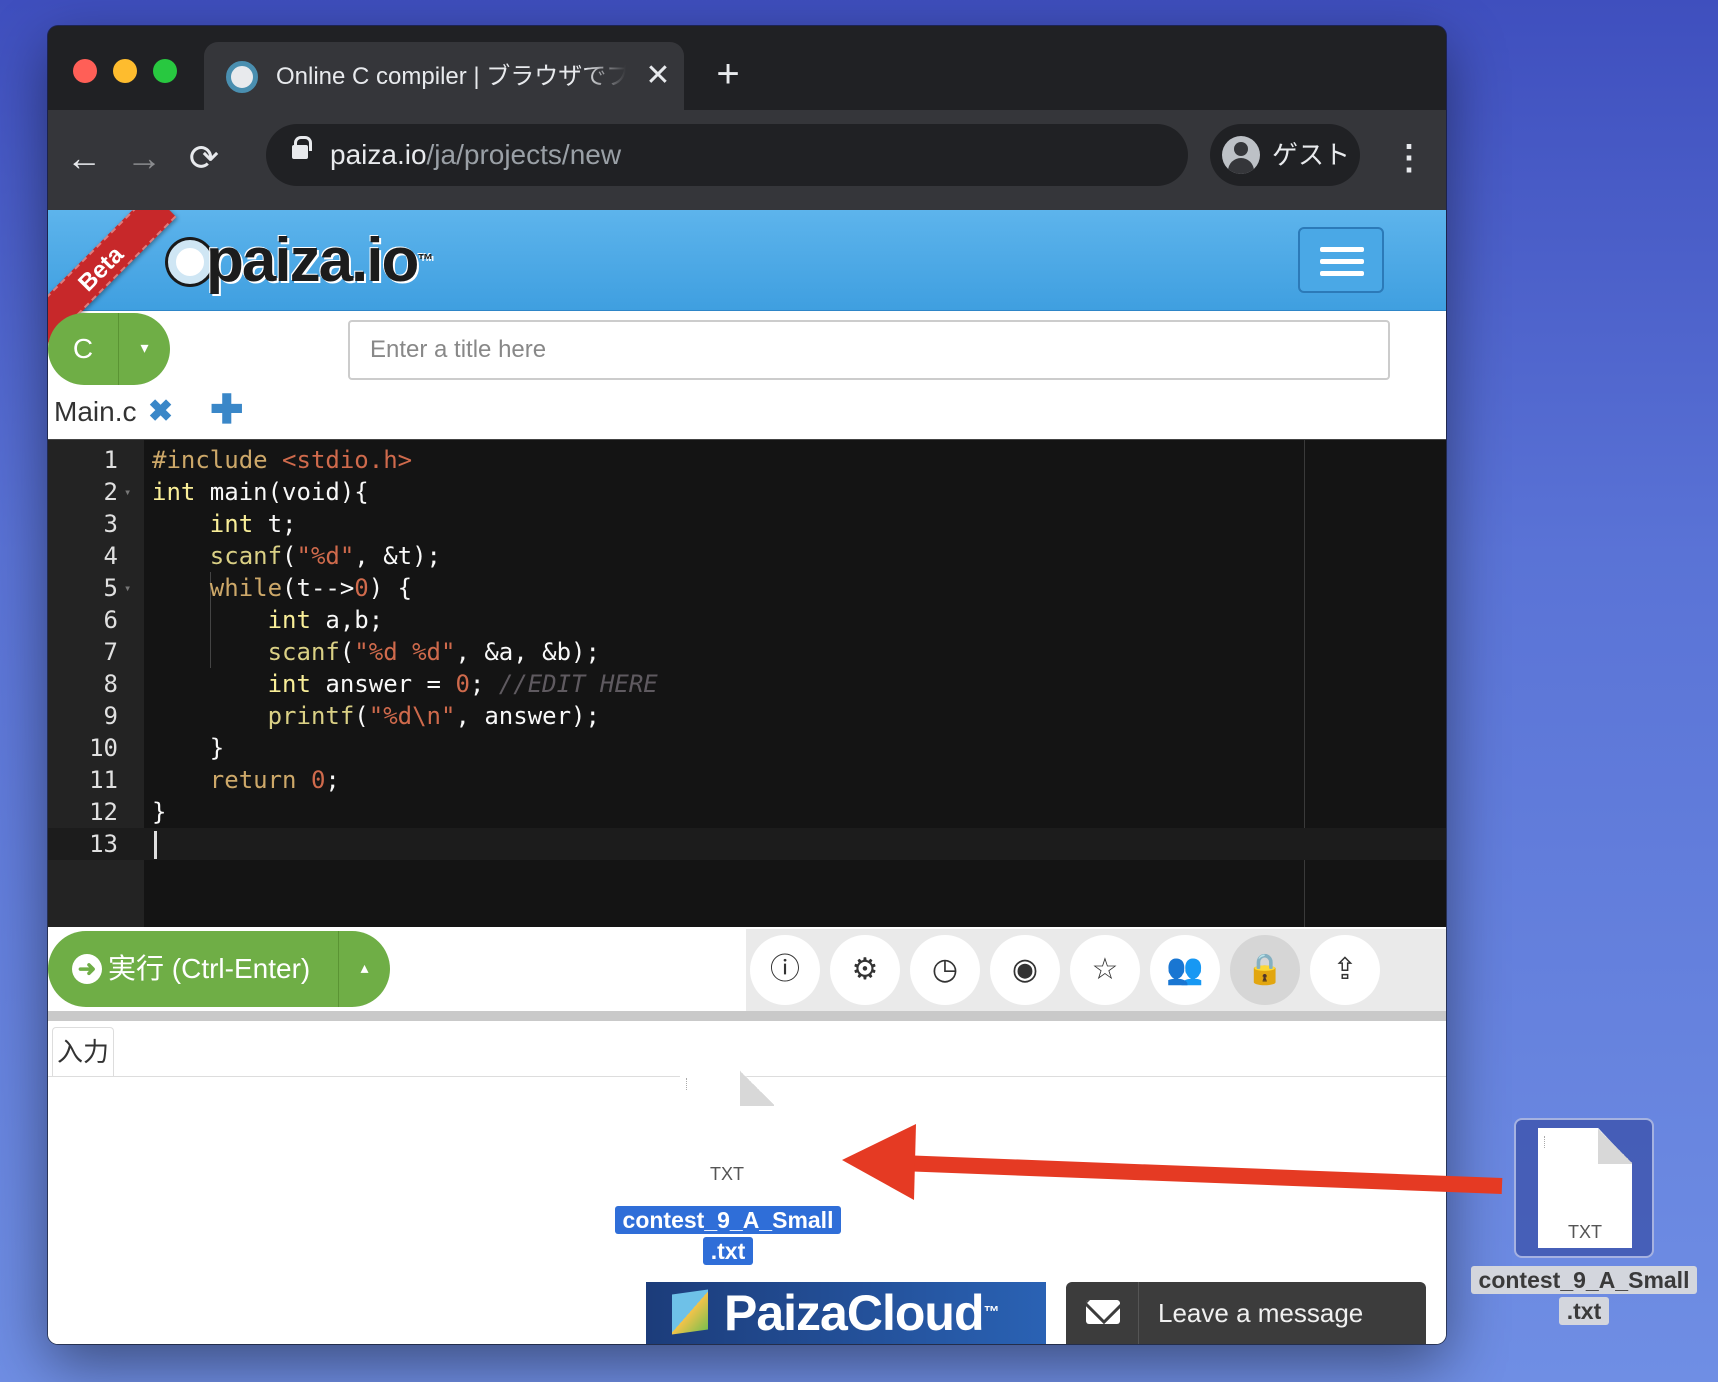 The width and height of the screenshot is (1718, 1382). What do you see at coordinates (747, 969) in the screenshot?
I see `run-bar: ➜ 実行 (Ctrl-Enter) ▴ ⓘ ⚙ ◷ ◉ ☆ 👥 🔒 ⇪` at bounding box center [747, 969].